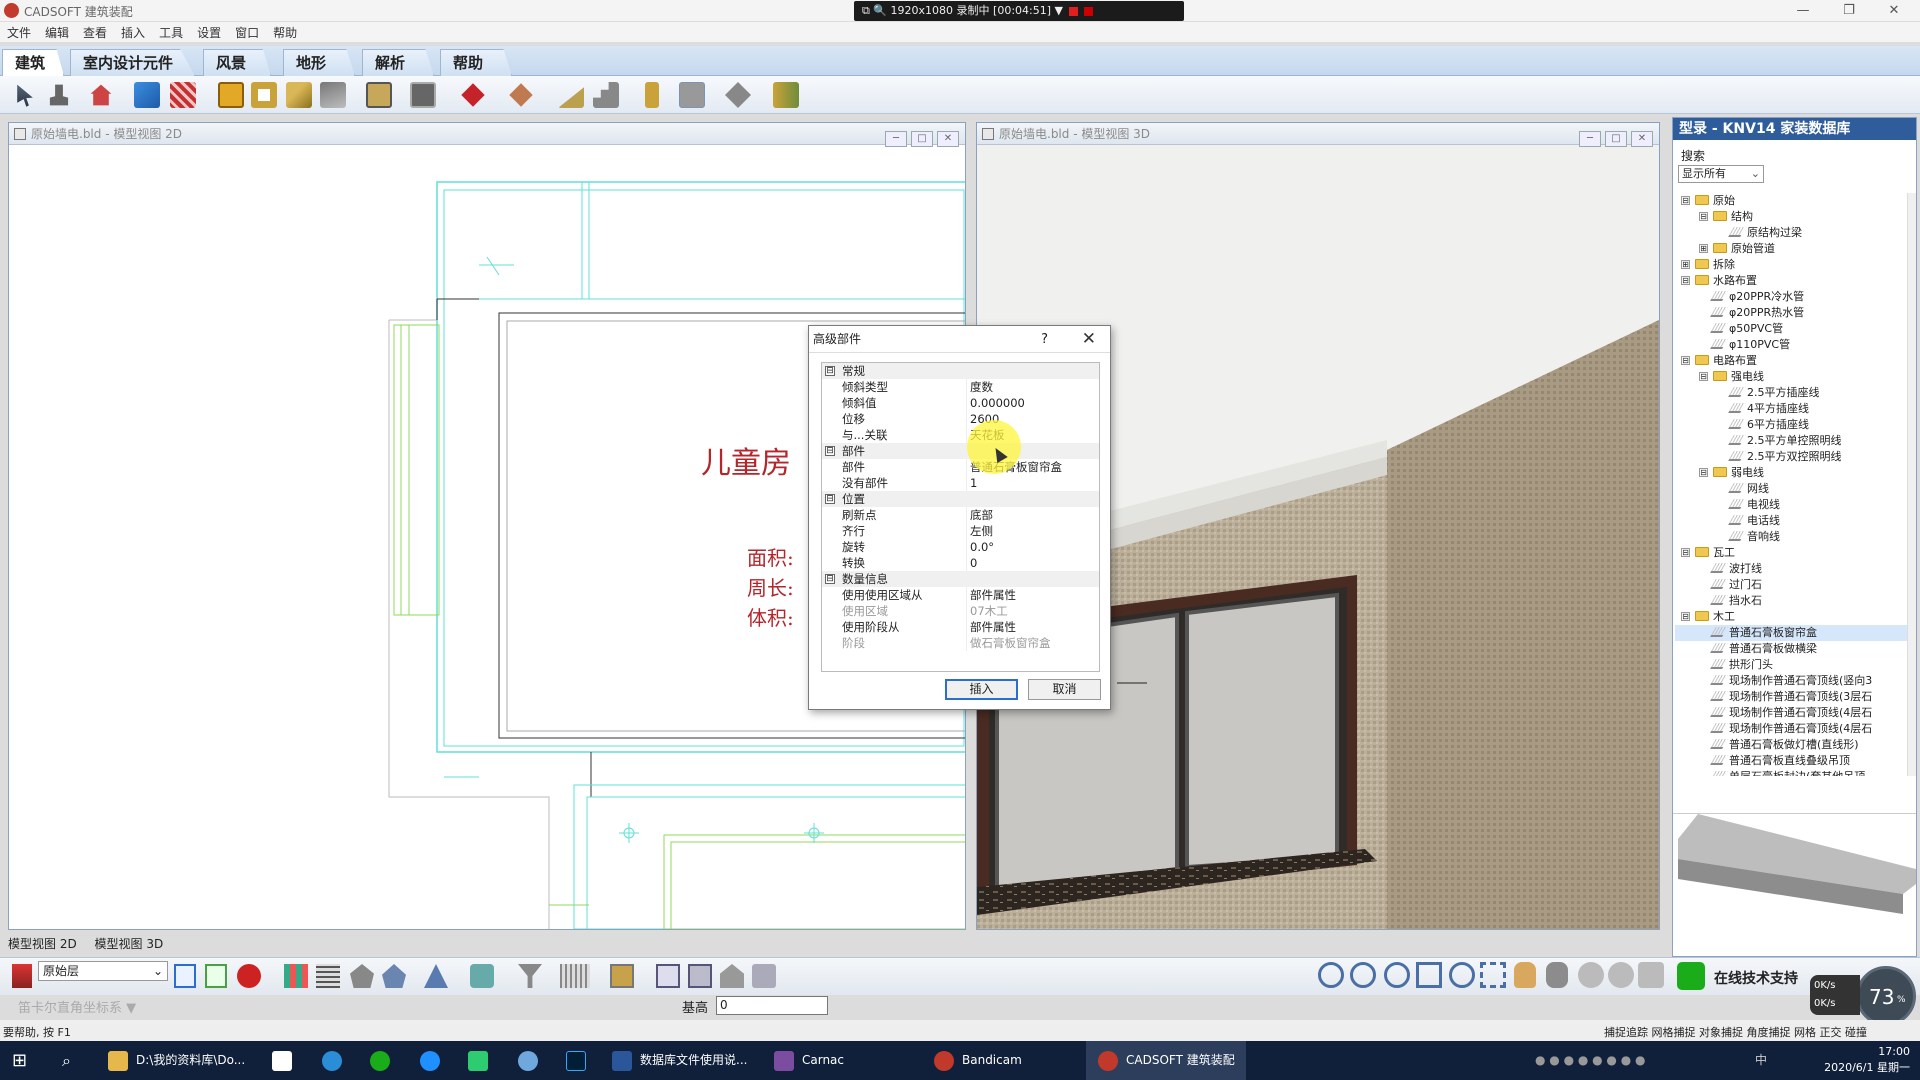 Image resolution: width=1920 pixels, height=1080 pixels. I want to click on view-2d-icon, so click(185, 976).